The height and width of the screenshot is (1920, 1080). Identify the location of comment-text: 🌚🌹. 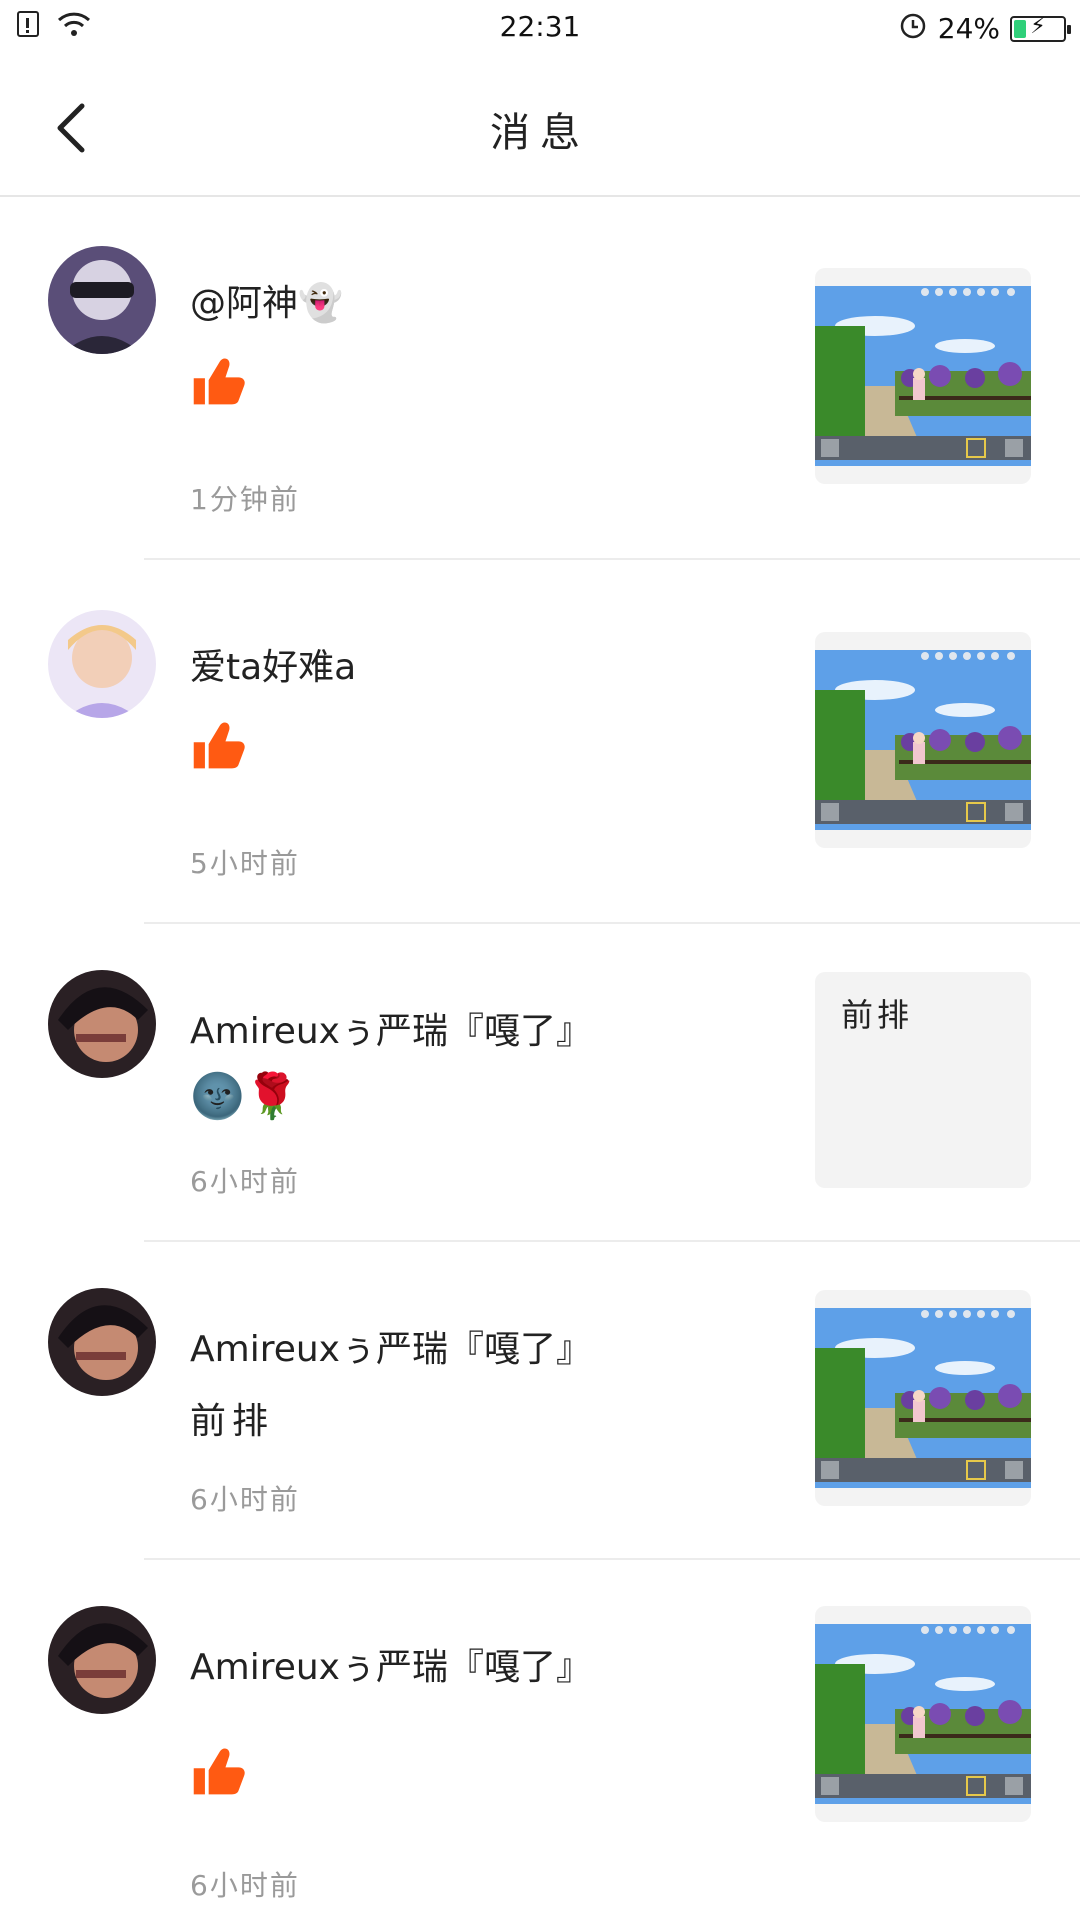
(245, 1096).